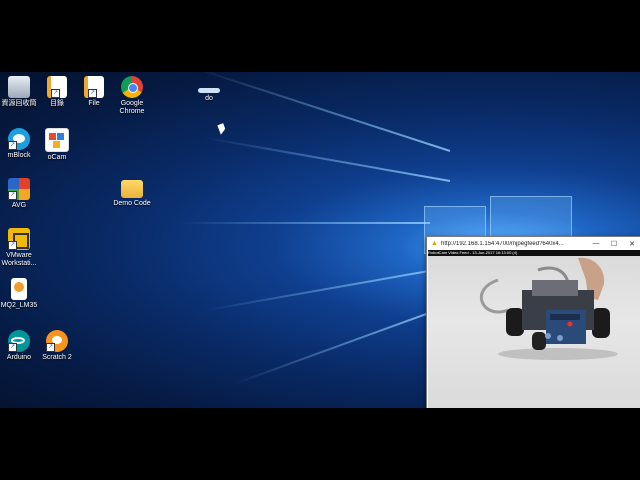  What do you see at coordinates (19, 239) in the screenshot?
I see `vmware-icon: ↗` at bounding box center [19, 239].